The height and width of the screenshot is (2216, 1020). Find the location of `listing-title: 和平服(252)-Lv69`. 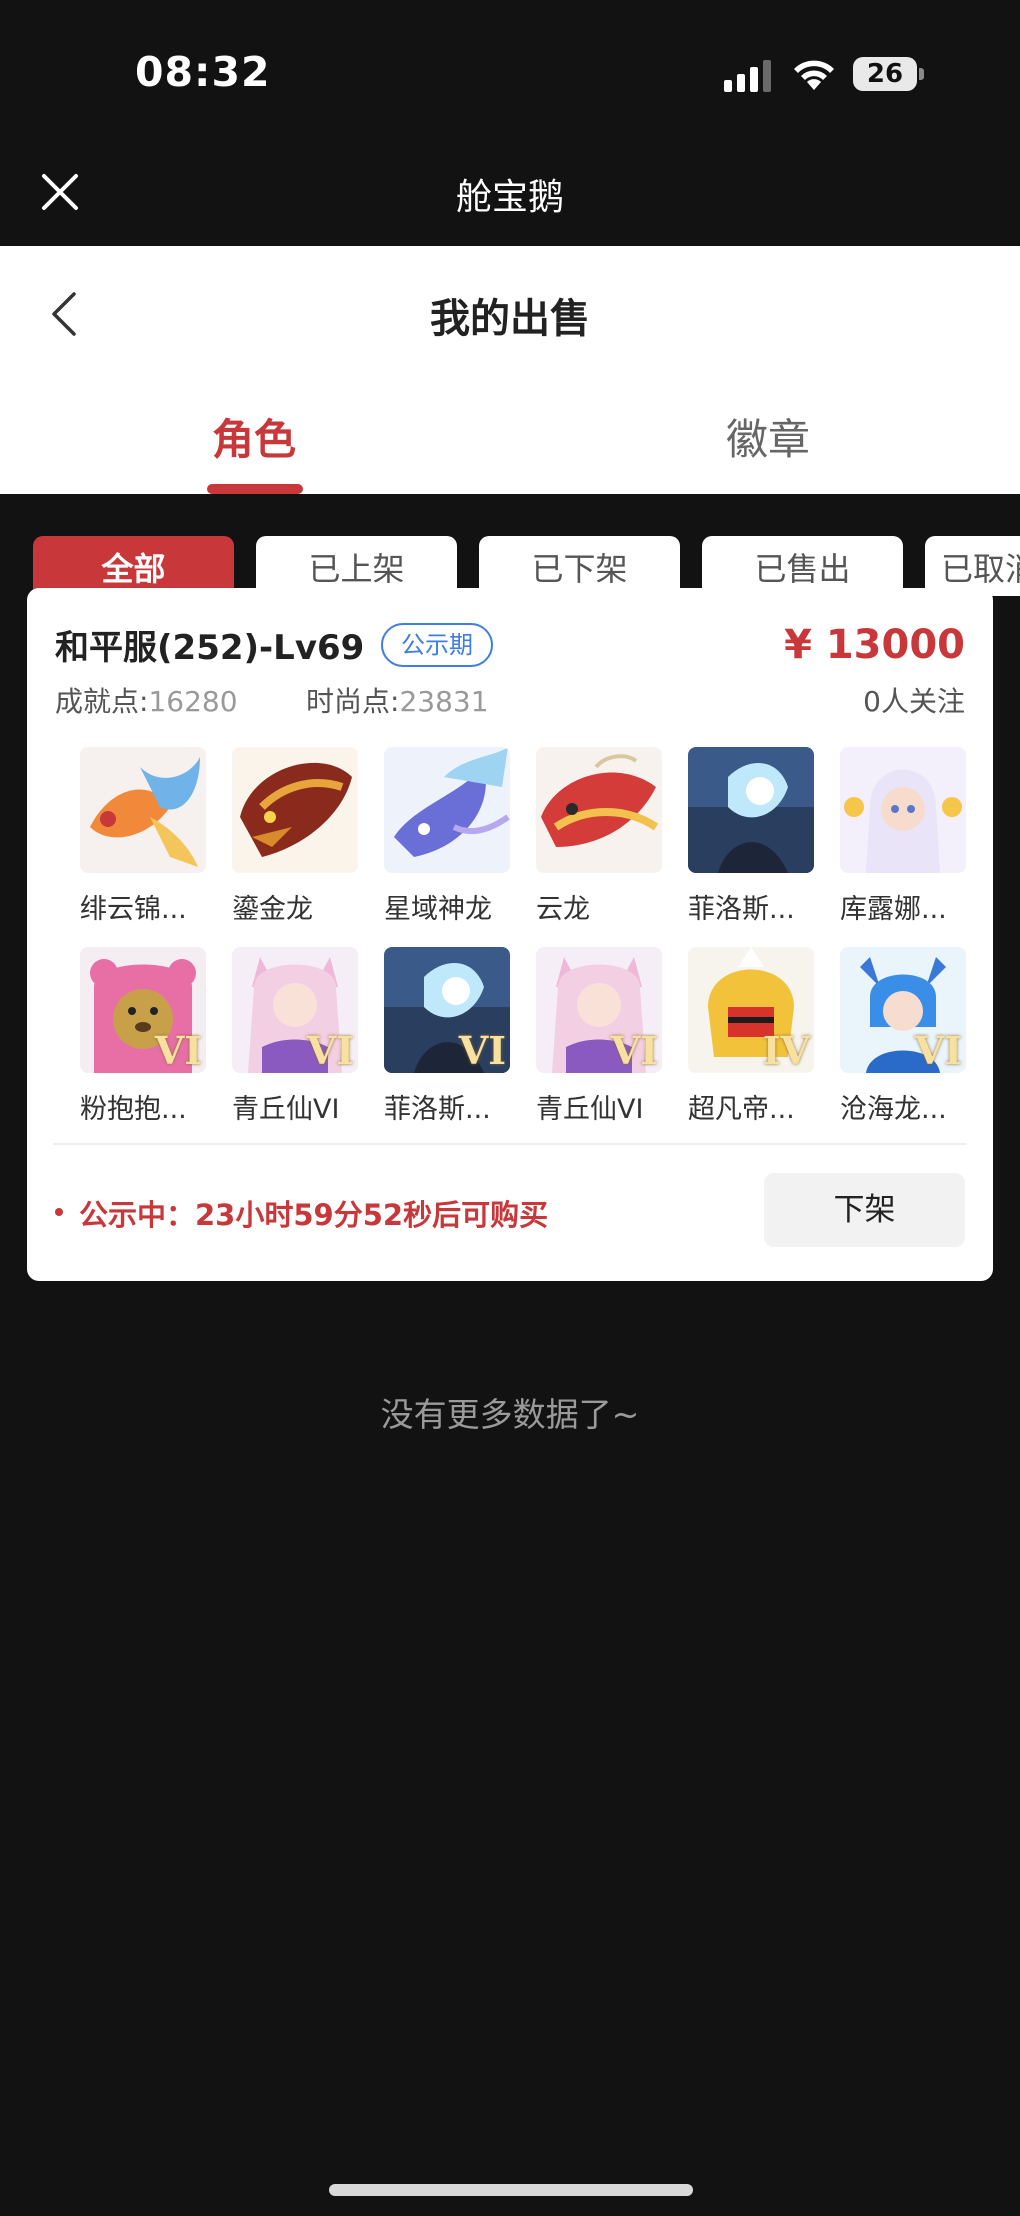

listing-title: 和平服(252)-Lv69 is located at coordinates (210, 648).